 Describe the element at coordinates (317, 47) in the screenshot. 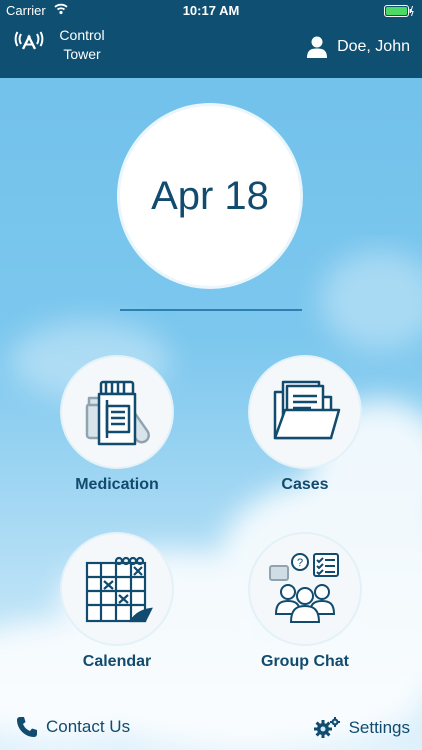

I see `user-icon` at that location.